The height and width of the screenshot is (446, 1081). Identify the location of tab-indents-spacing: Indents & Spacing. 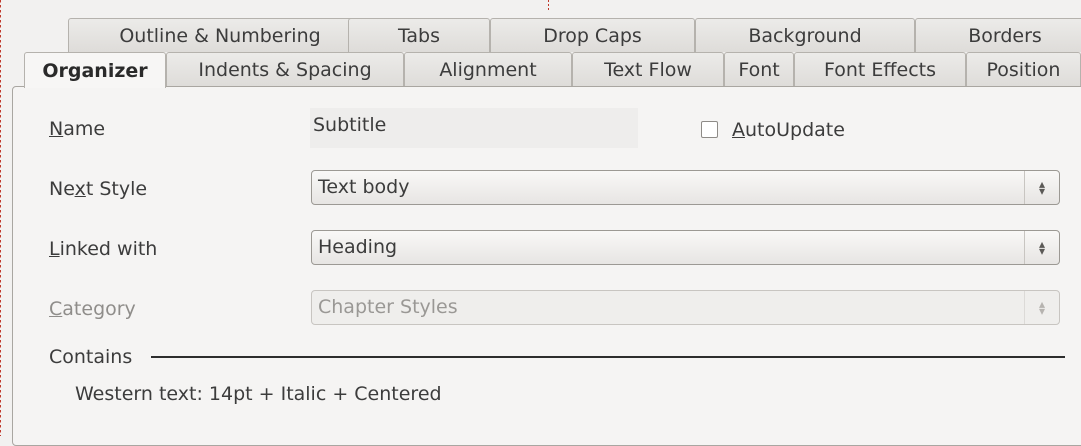
(285, 69).